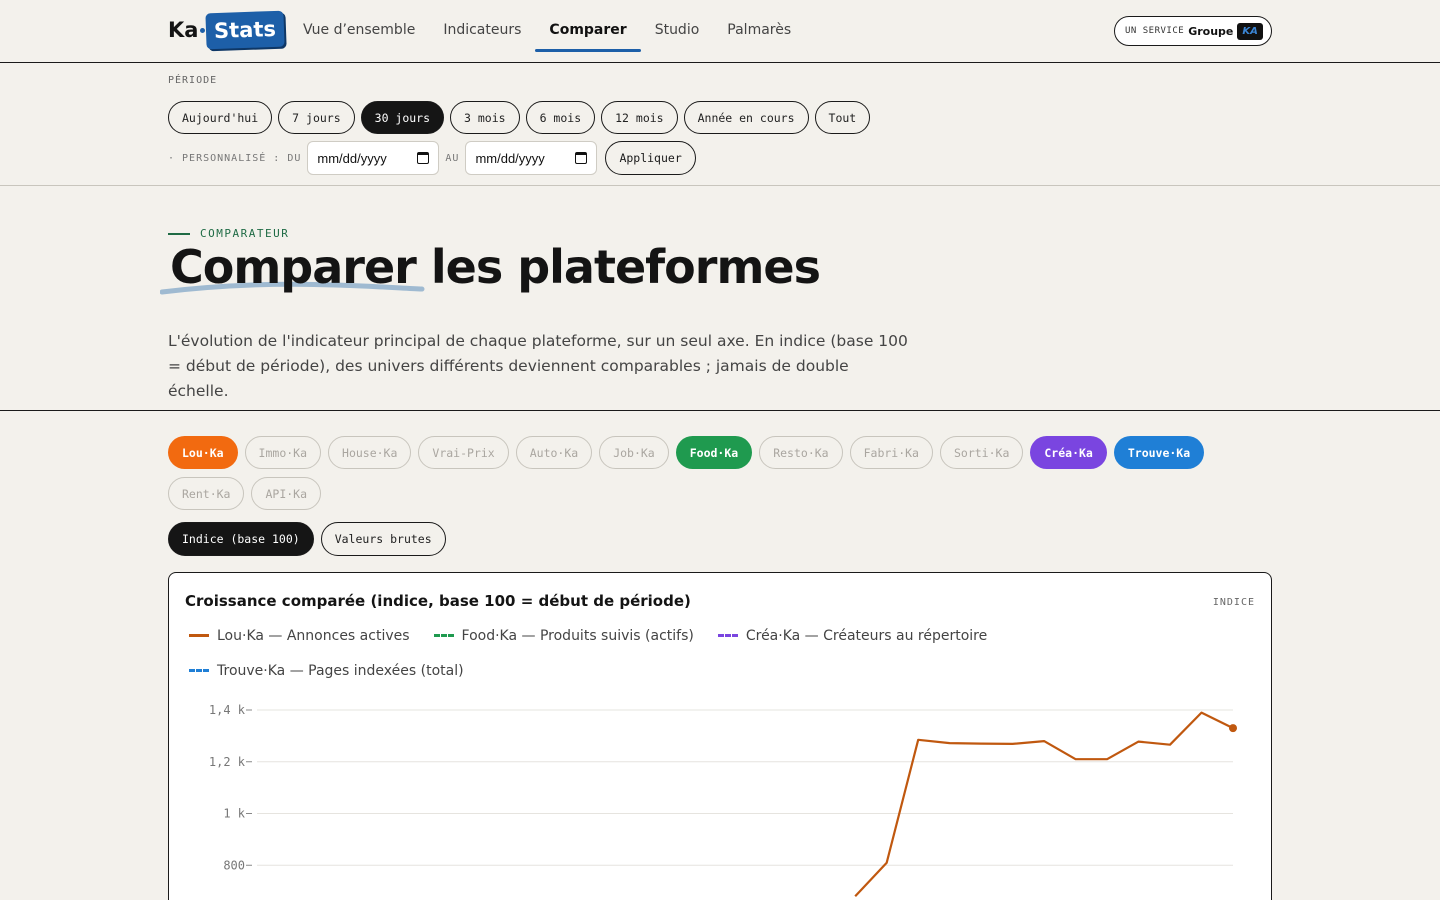 The height and width of the screenshot is (900, 1440). Describe the element at coordinates (746, 117) in the screenshot. I see `period-chip: Année en cours` at that location.